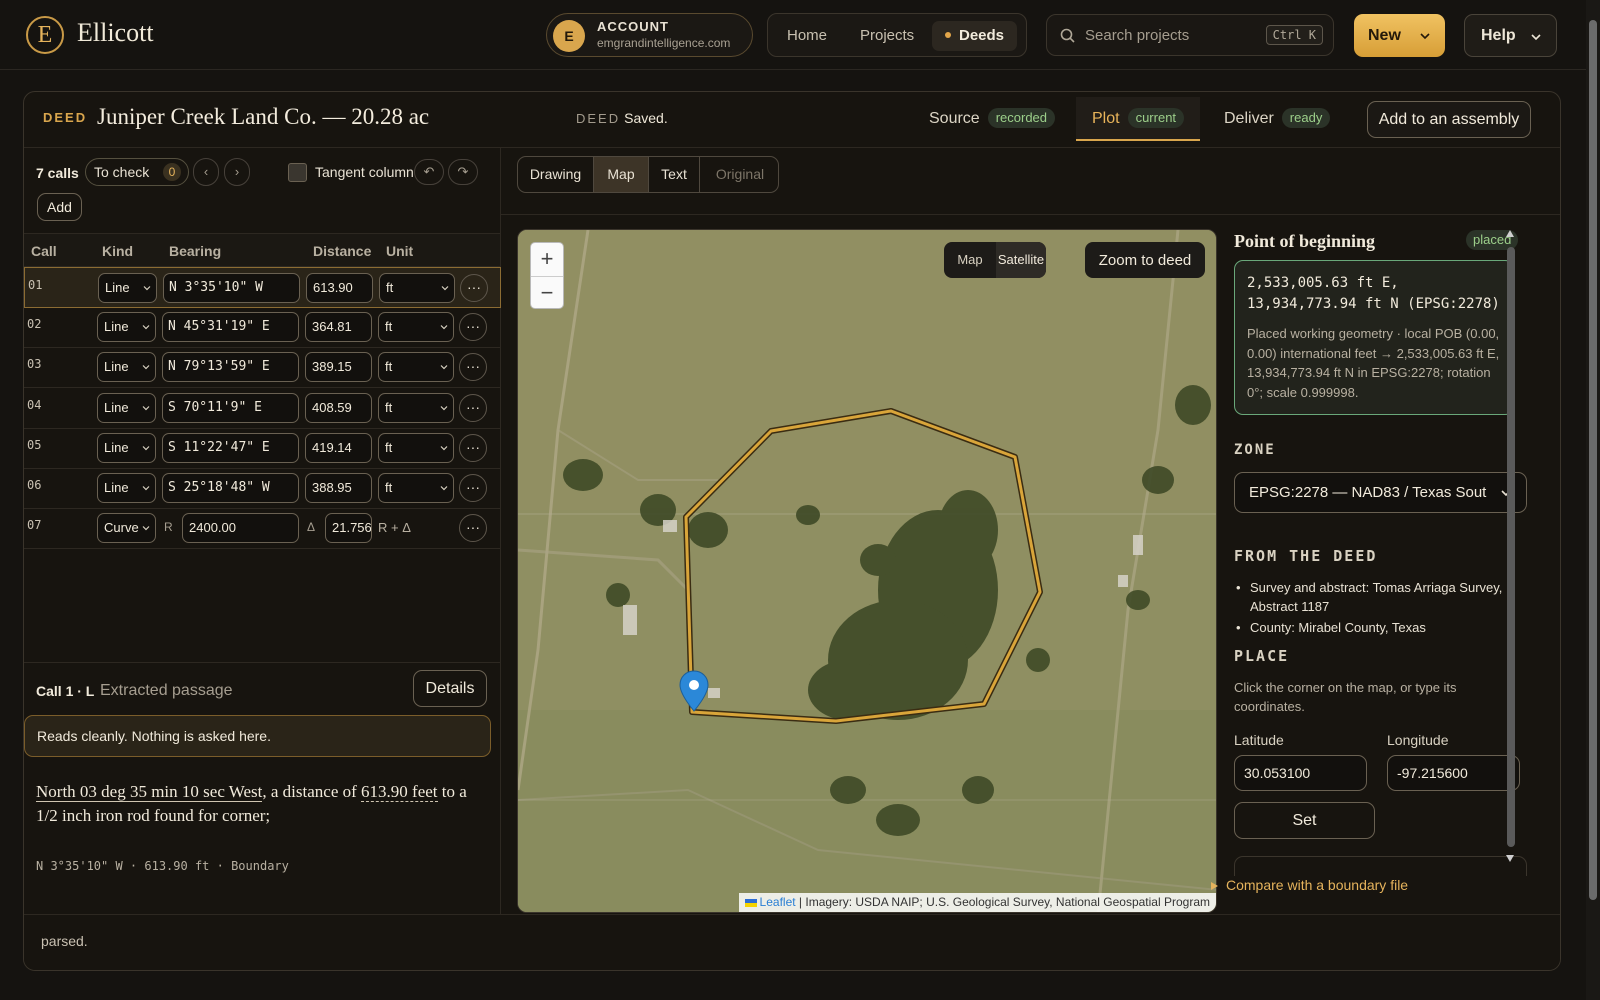 This screenshot has width=1600, height=1000. Describe the element at coordinates (1510, 234) in the screenshot. I see `scroll-up-icon` at that location.